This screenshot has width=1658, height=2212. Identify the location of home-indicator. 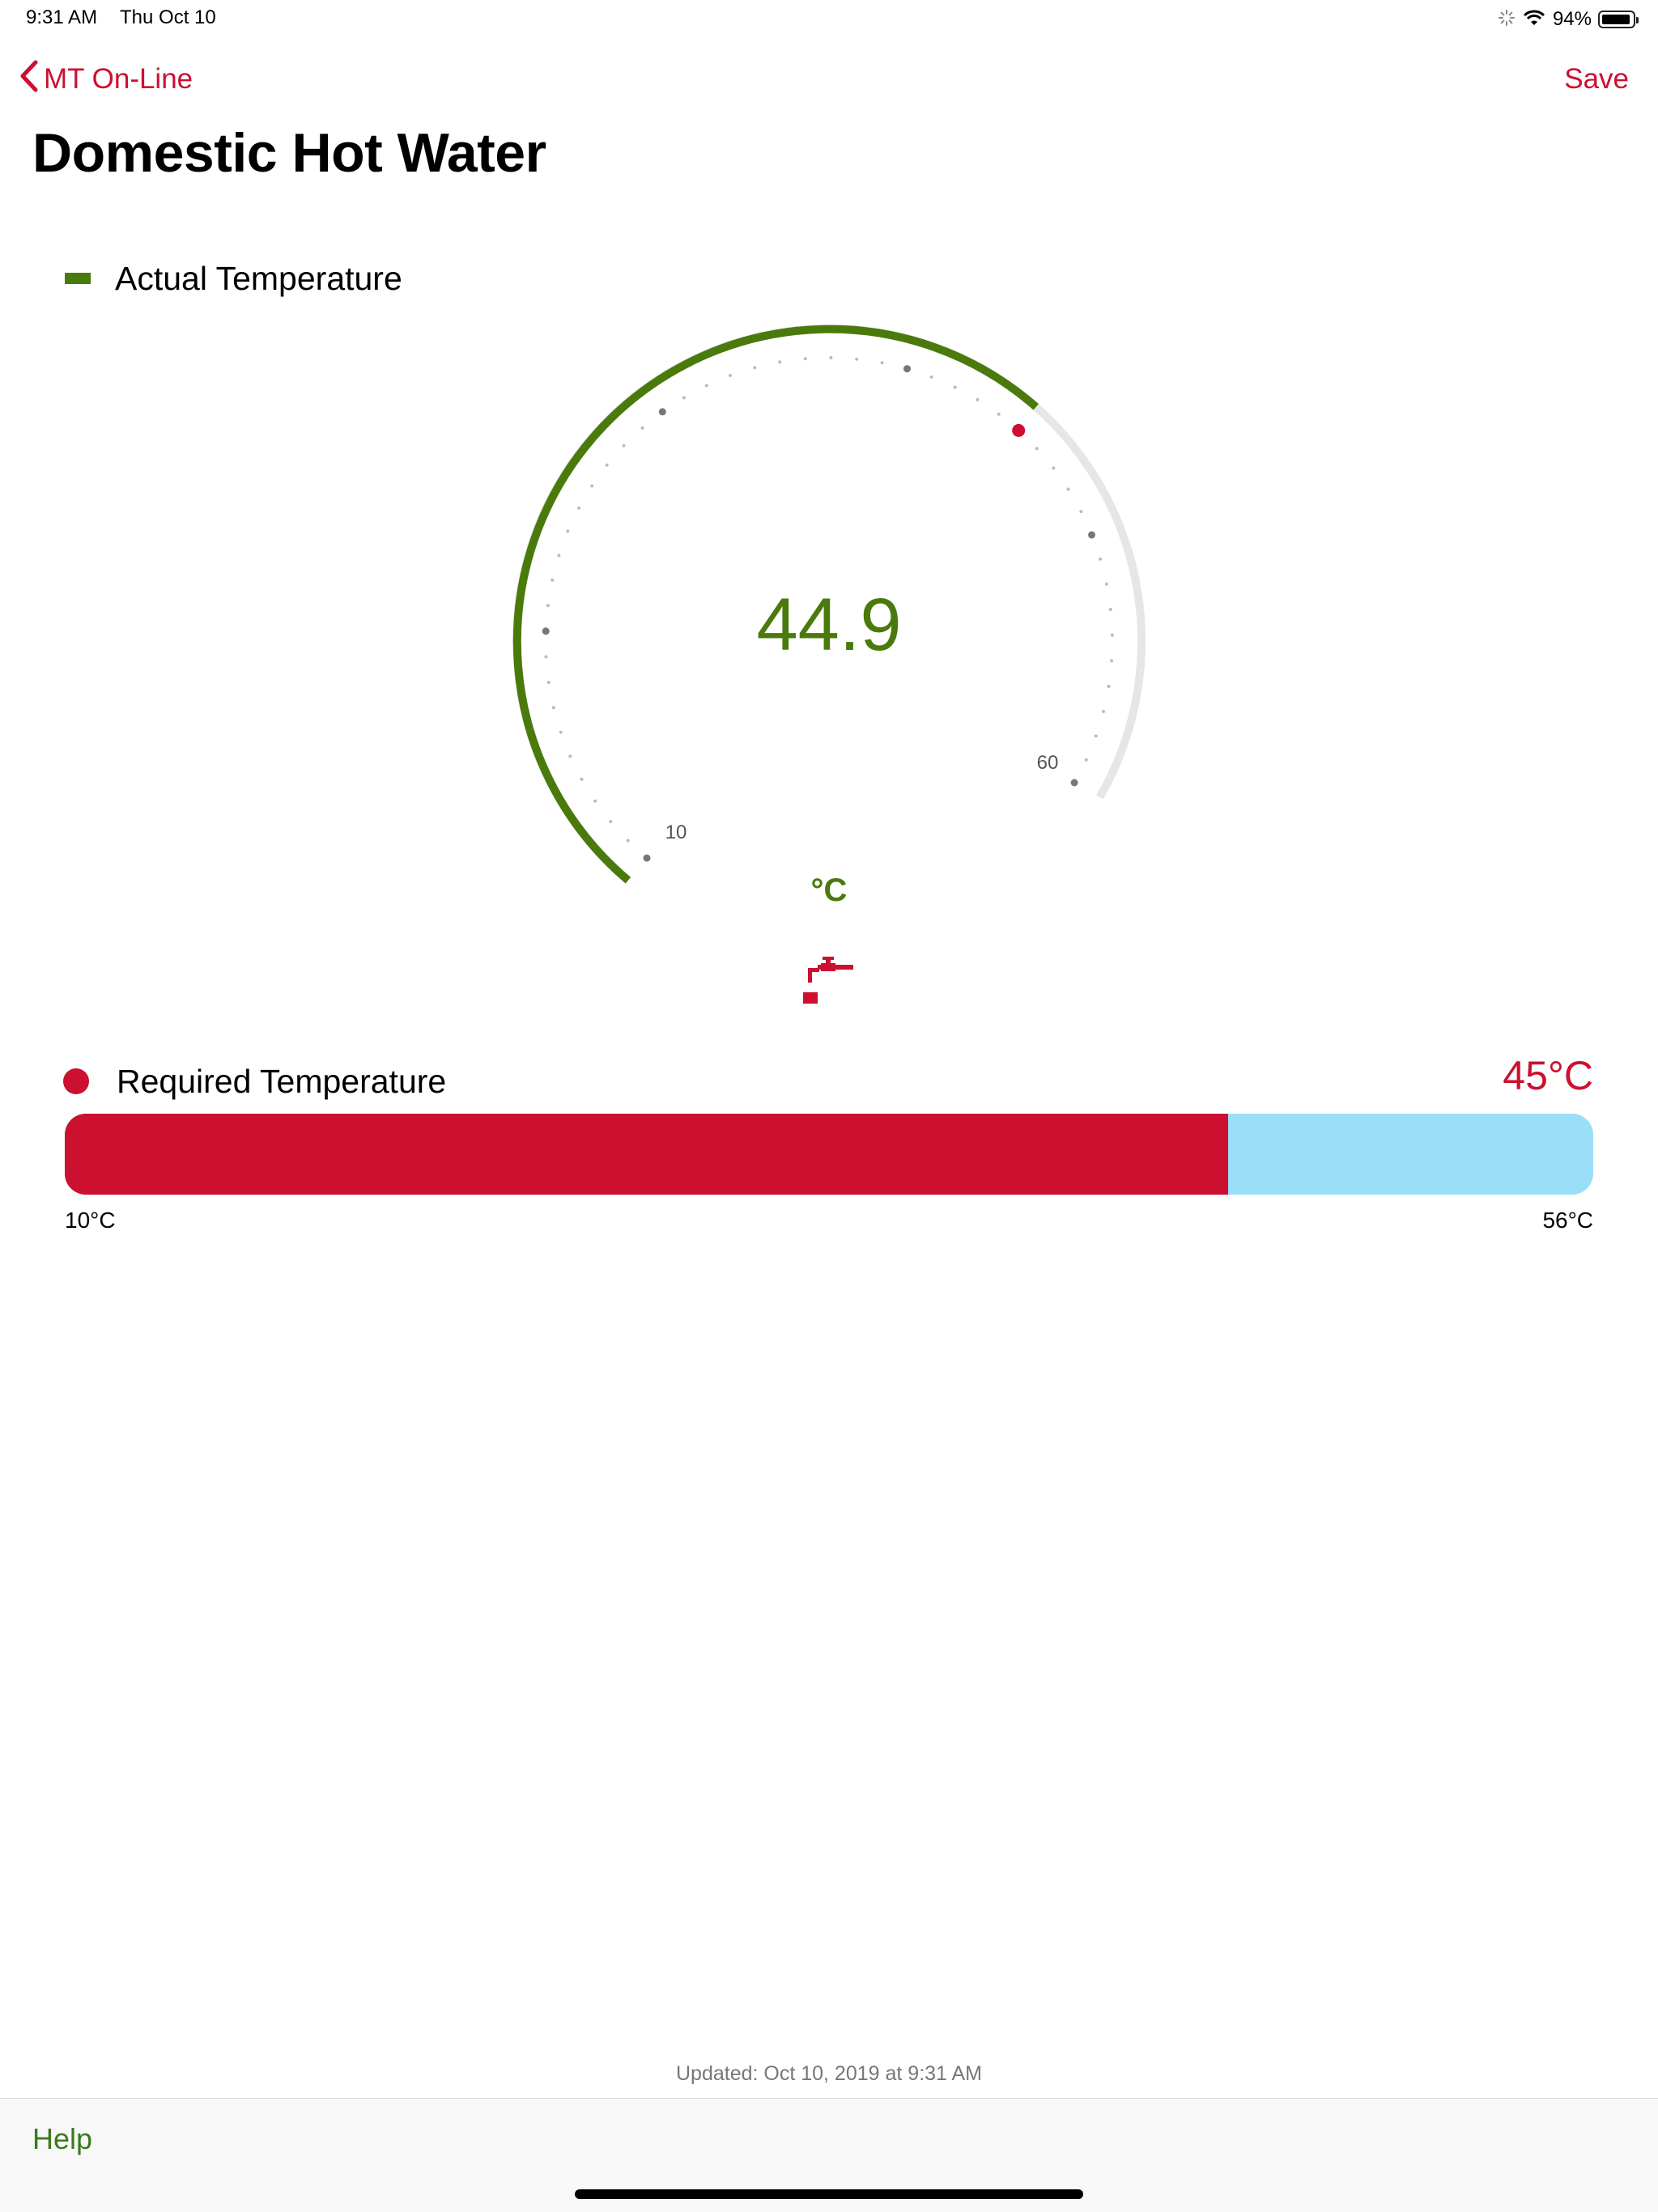
(829, 2194).